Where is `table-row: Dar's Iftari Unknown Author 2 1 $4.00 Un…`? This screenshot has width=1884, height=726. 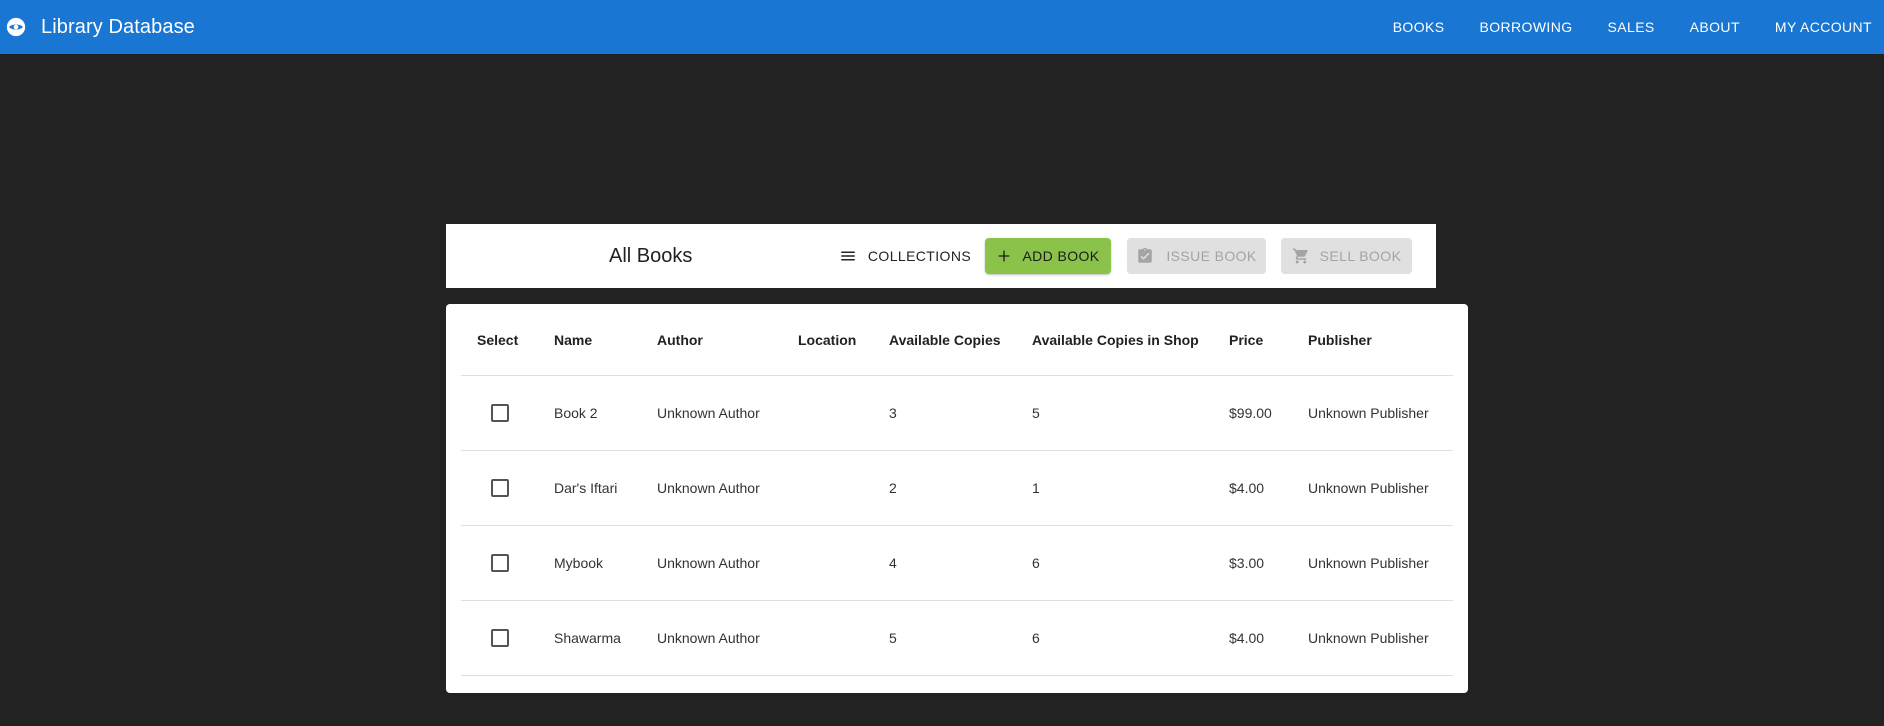 table-row: Dar's Iftari Unknown Author 2 1 $4.00 Un… is located at coordinates (957, 488).